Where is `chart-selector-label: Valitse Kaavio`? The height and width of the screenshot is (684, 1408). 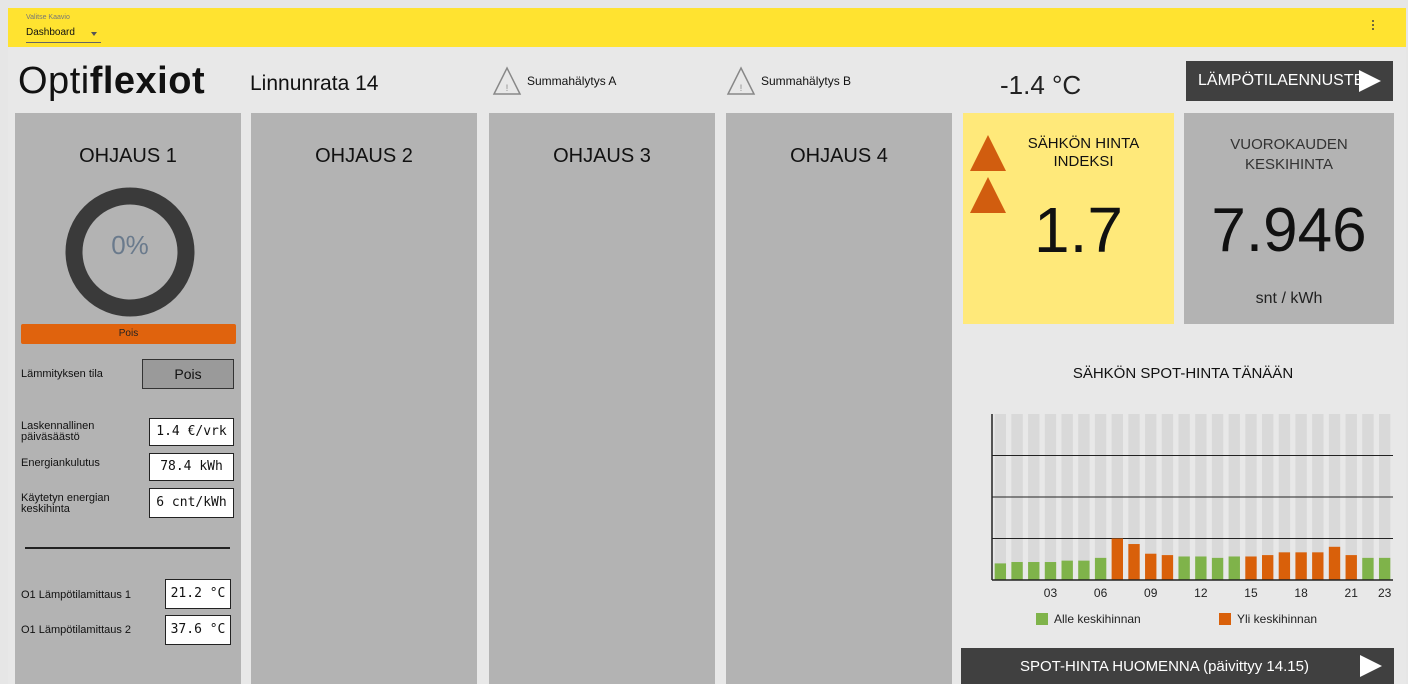 chart-selector-label: Valitse Kaavio is located at coordinates (48, 17).